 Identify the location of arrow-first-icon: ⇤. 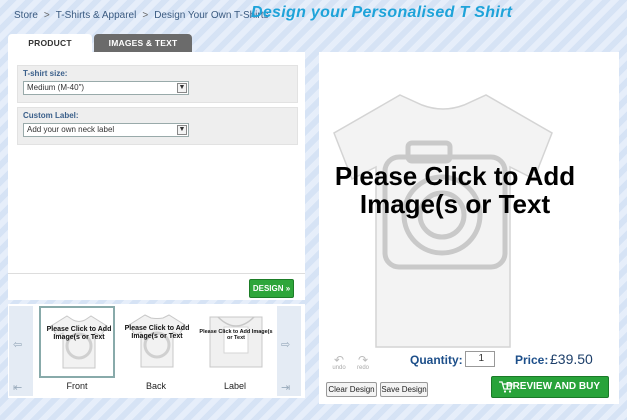
(17, 387).